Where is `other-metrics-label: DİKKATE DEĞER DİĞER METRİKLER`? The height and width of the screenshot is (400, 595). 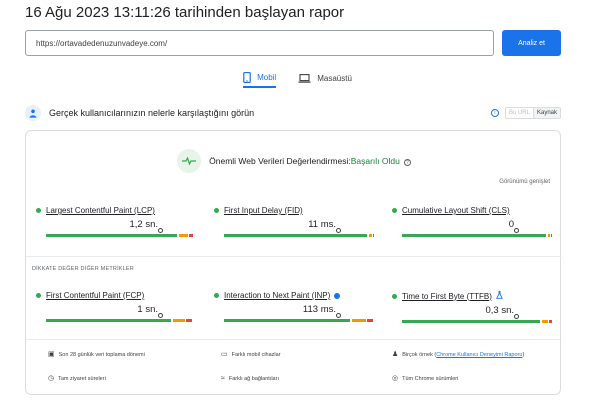 other-metrics-label: DİKKATE DEĞER DİĞER METRİKLER is located at coordinates (83, 269).